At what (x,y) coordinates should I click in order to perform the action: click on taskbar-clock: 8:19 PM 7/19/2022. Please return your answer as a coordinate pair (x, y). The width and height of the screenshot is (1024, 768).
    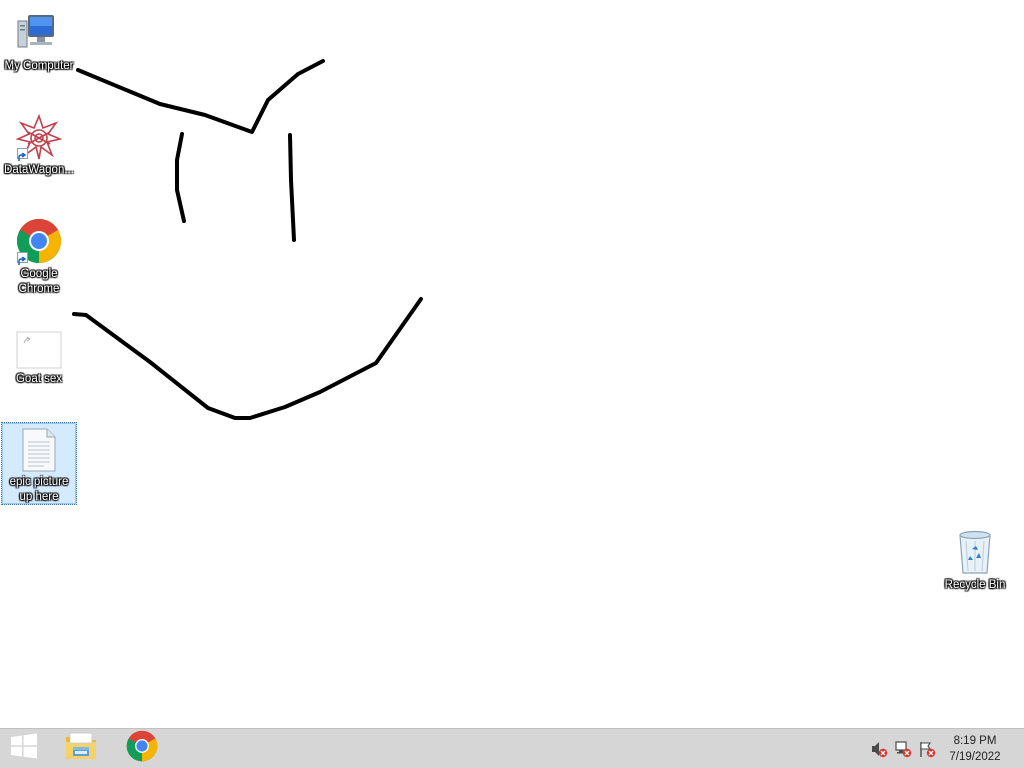
    Looking at the image, I should click on (975, 749).